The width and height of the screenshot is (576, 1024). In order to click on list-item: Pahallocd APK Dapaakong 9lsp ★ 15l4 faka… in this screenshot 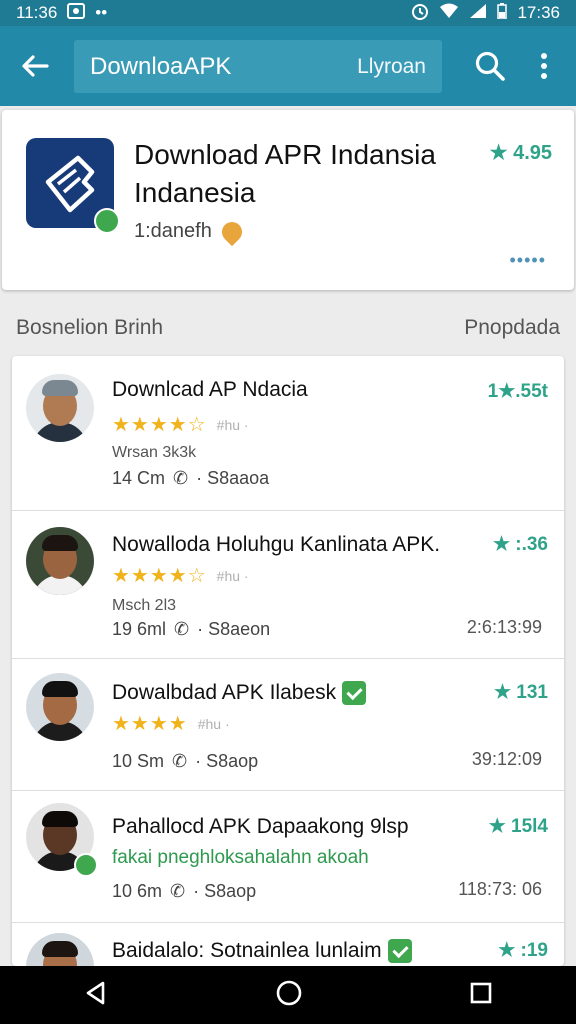, I will do `click(288, 857)`.